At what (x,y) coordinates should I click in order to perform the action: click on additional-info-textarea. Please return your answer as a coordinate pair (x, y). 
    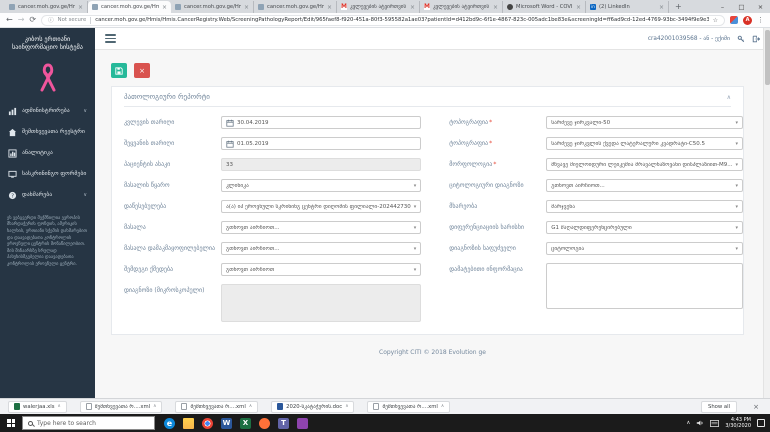
    Looking at the image, I should click on (645, 286).